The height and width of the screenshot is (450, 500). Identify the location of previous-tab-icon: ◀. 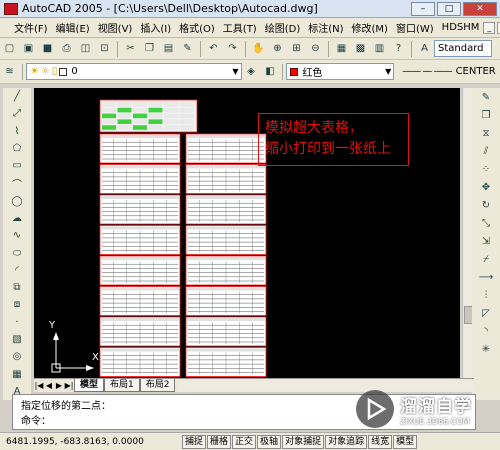
(49, 385).